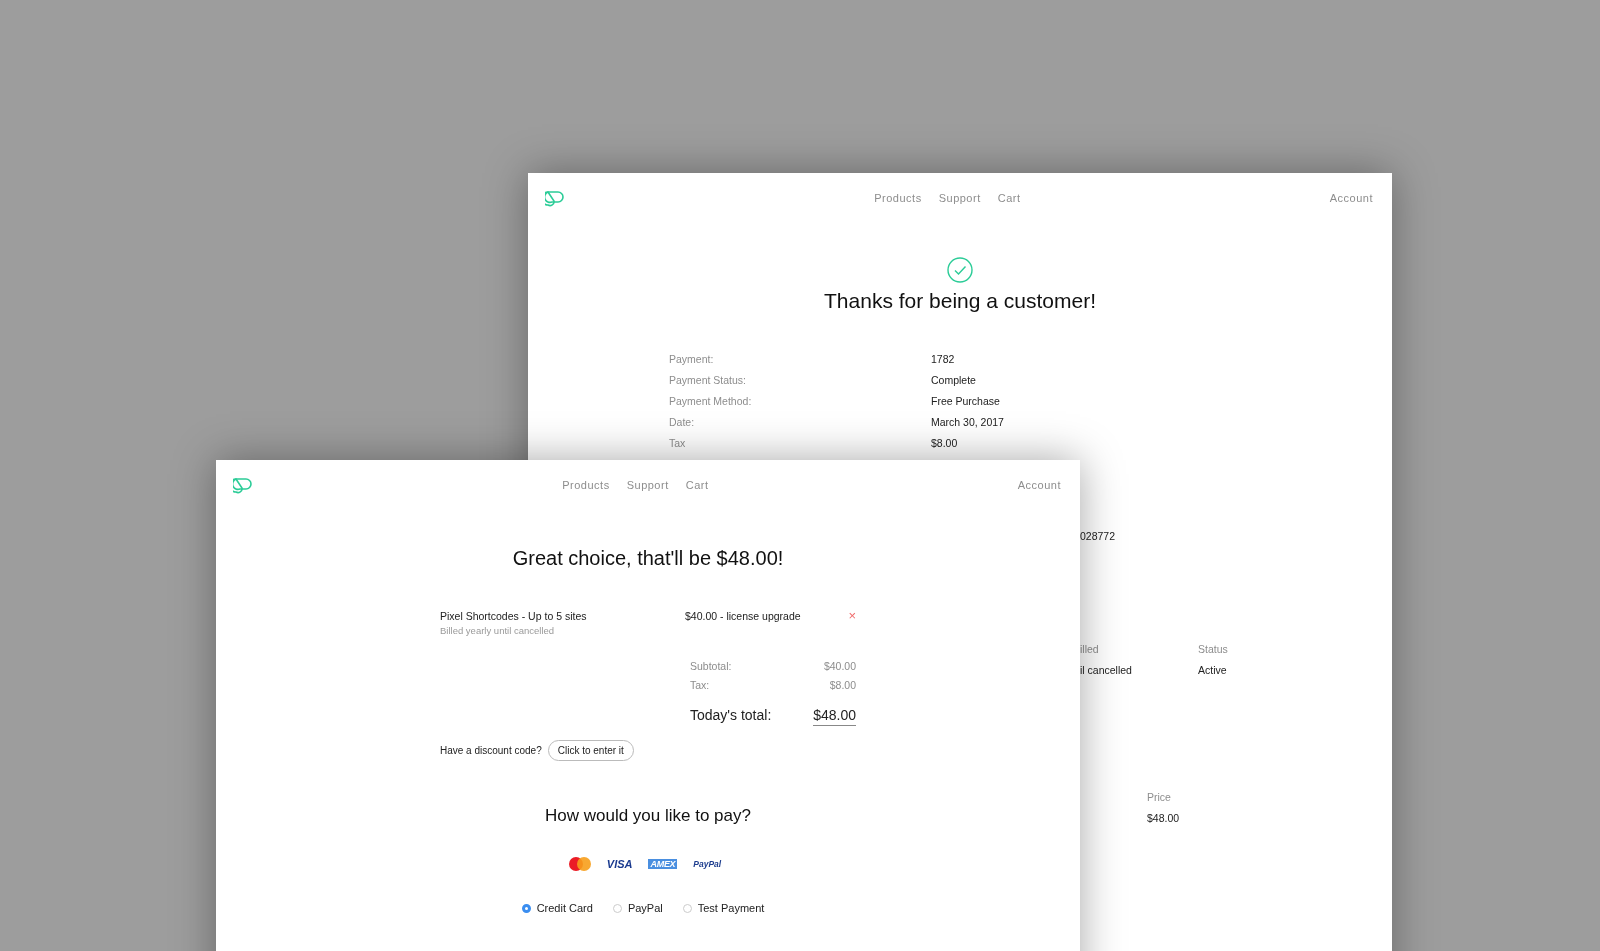  Describe the element at coordinates (648, 816) in the screenshot. I see `section-title: How would you like to pay?` at that location.